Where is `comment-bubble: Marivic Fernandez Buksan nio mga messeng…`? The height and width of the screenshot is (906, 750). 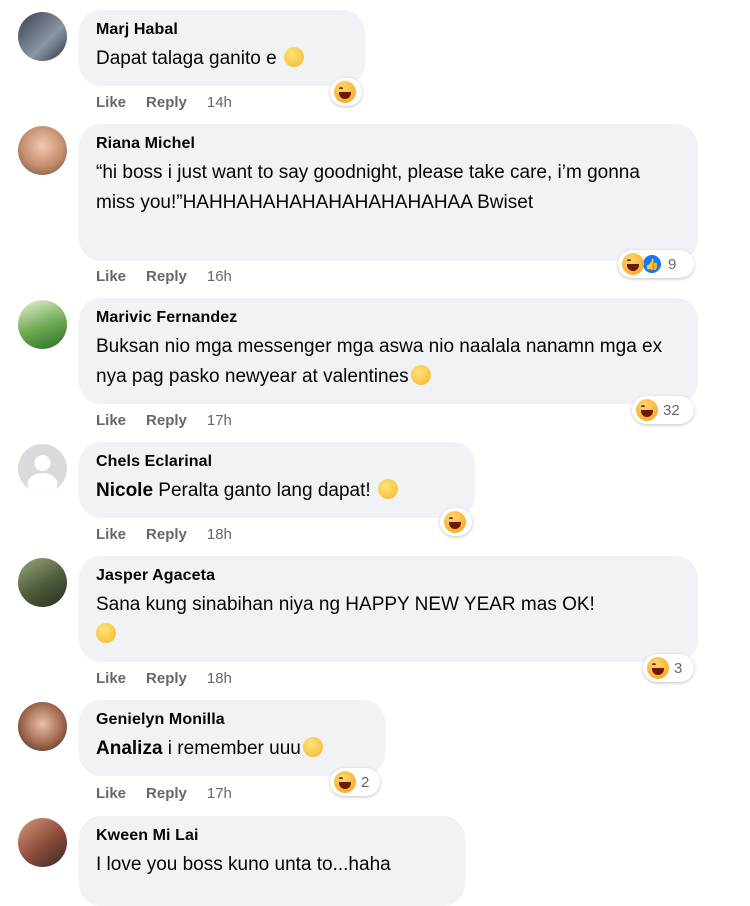 comment-bubble: Marivic Fernandez Buksan nio mga messeng… is located at coordinates (388, 351).